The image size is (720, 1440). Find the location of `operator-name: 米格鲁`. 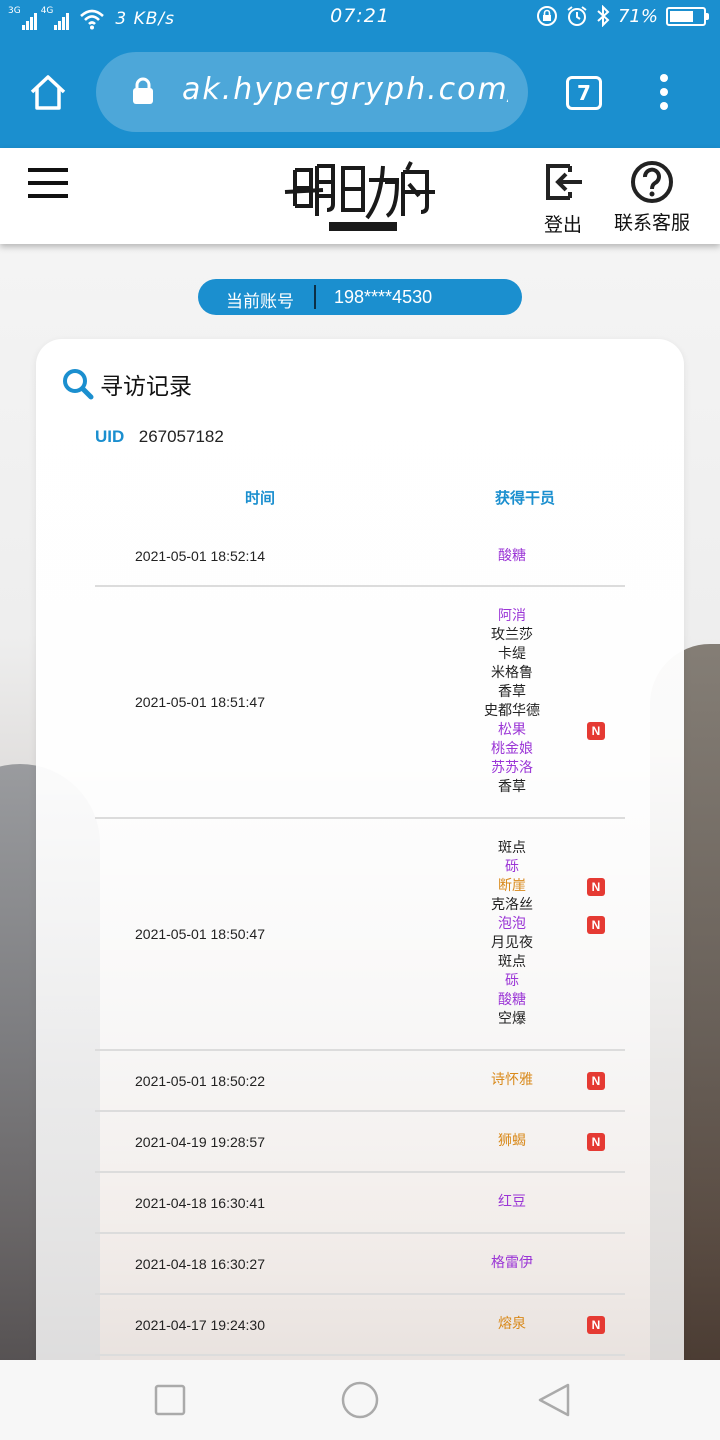

operator-name: 米格鲁 is located at coordinates (512, 673).